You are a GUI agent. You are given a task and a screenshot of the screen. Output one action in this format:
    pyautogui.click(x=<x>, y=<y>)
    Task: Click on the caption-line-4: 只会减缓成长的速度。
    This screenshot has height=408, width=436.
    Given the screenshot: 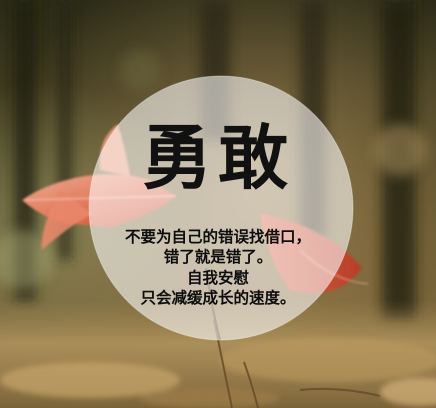 What is the action you would take?
    pyautogui.click(x=218, y=298)
    